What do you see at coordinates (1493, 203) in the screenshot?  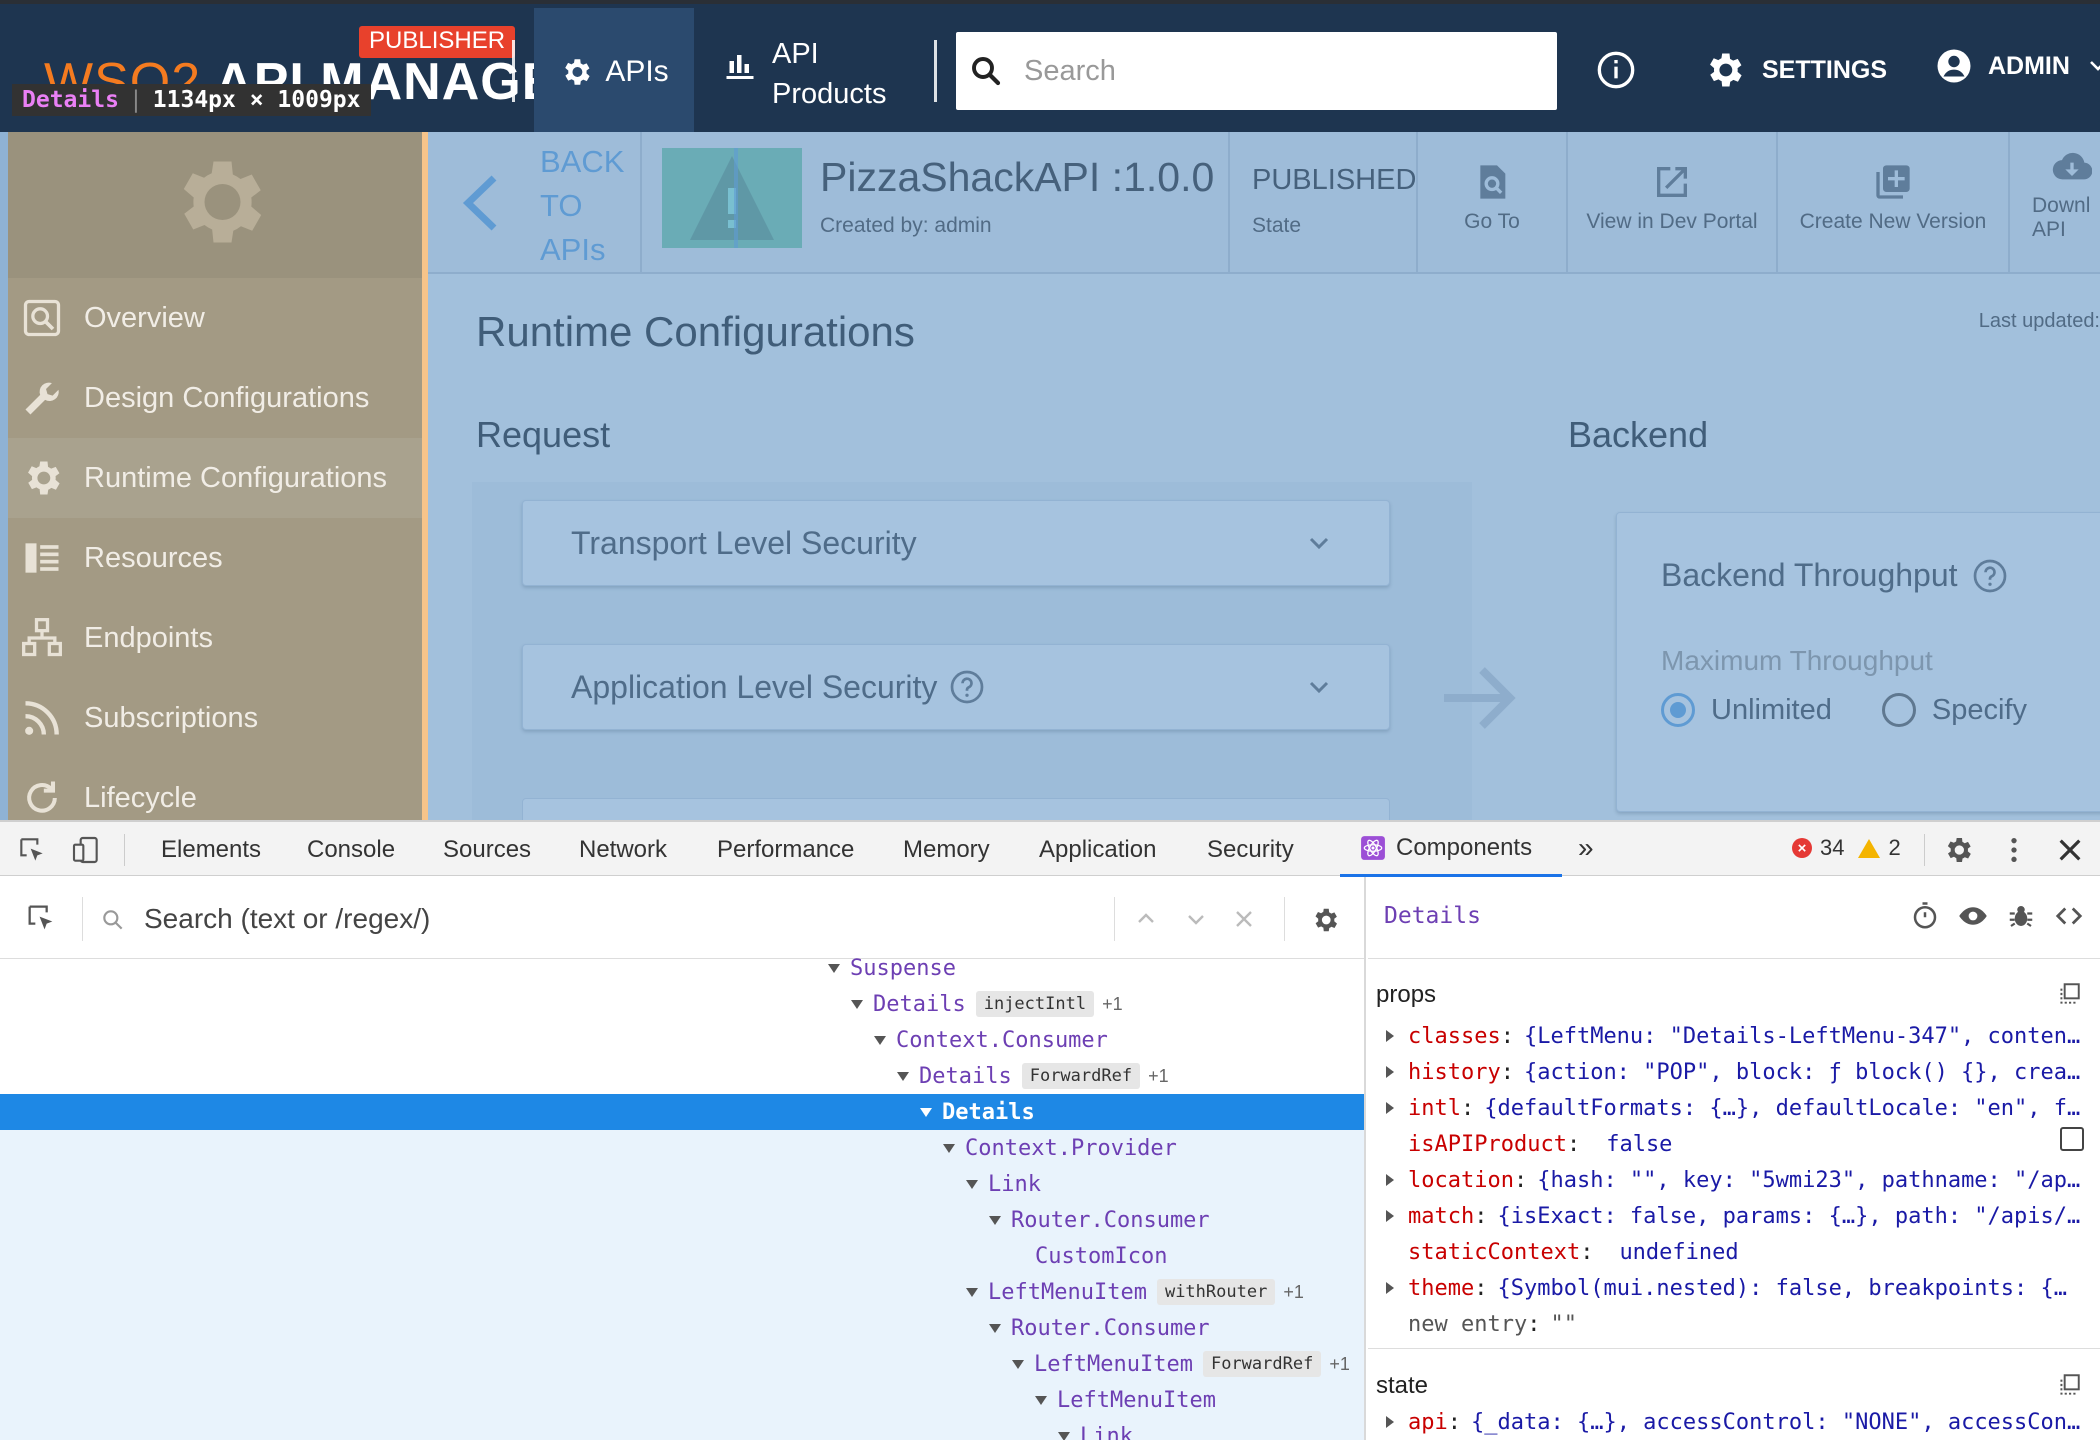 I see `go-to-button: Go To` at bounding box center [1493, 203].